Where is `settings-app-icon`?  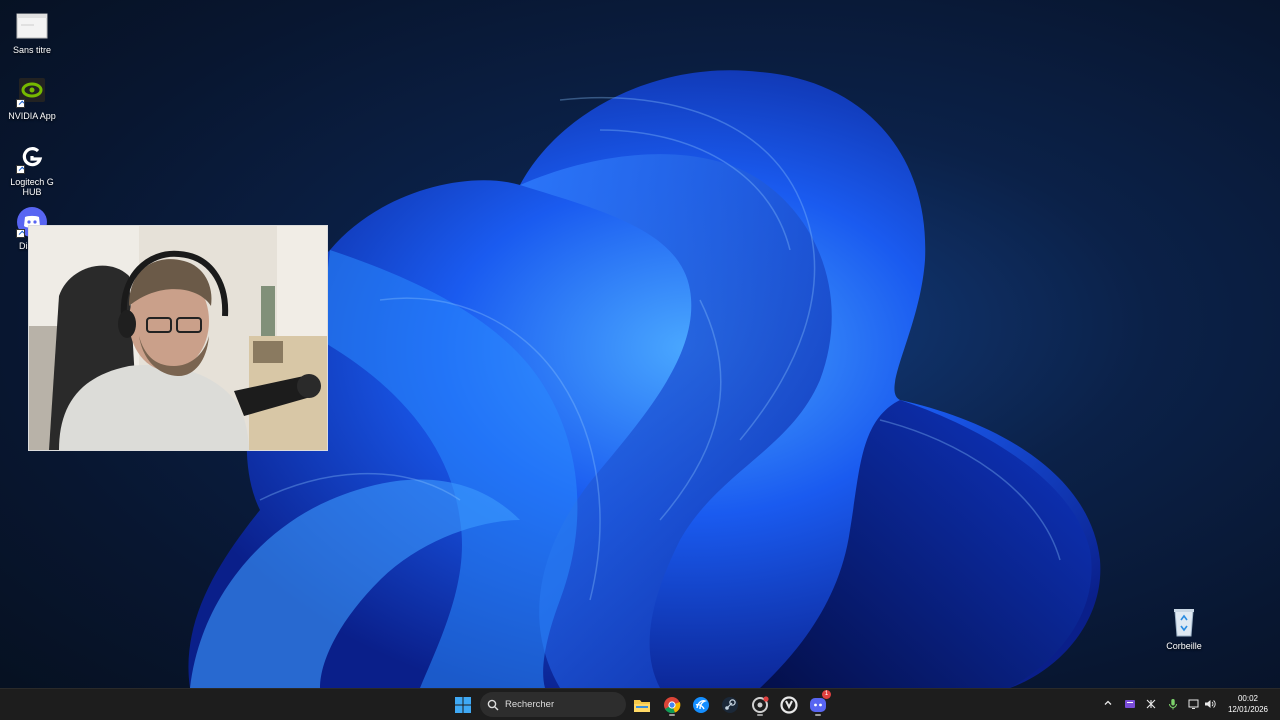 settings-app-icon is located at coordinates (760, 704).